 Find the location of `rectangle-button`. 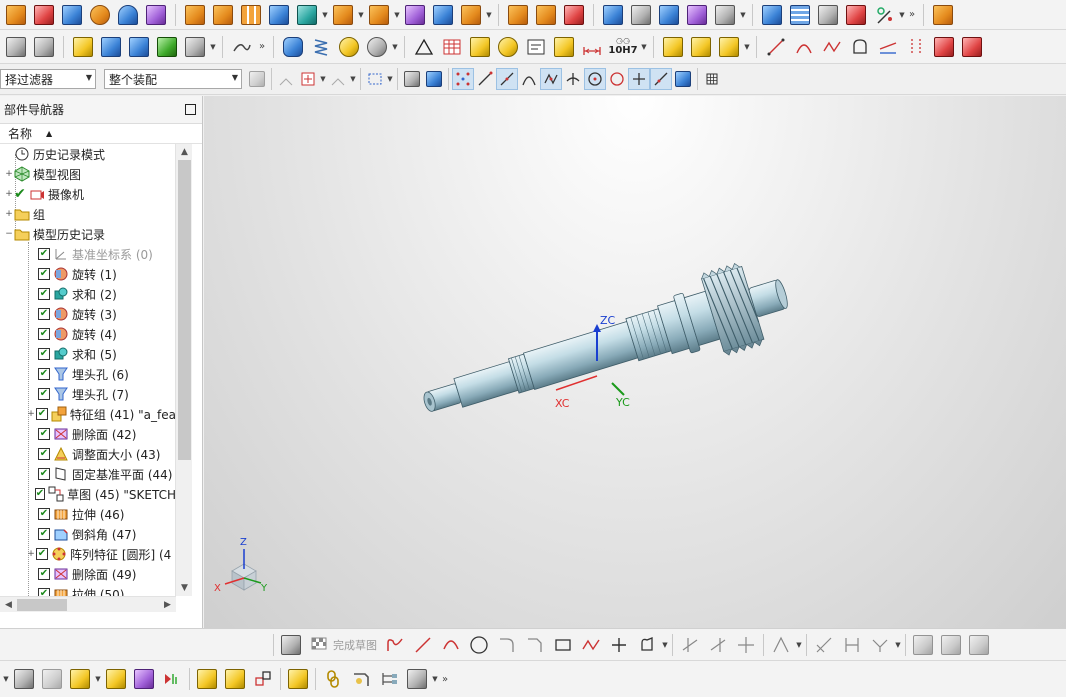

rectangle-button is located at coordinates (563, 645).